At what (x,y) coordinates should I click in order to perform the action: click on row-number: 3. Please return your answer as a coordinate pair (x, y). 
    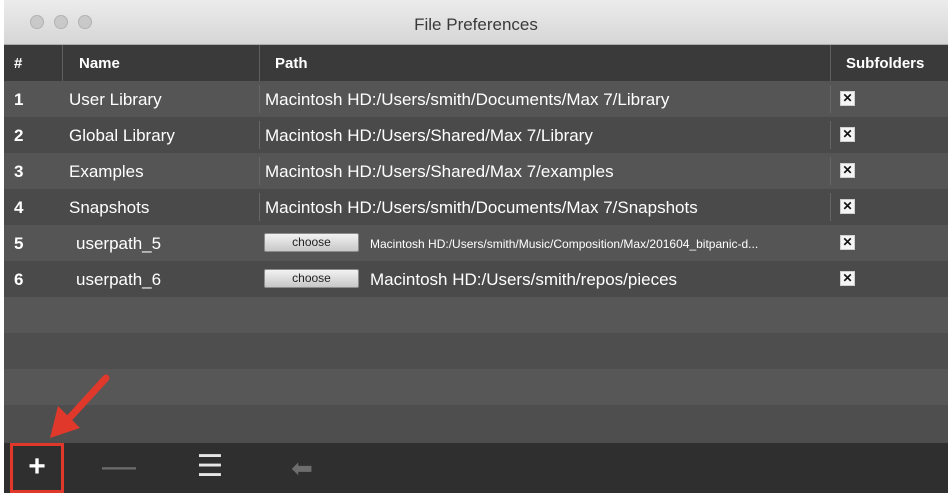
    Looking at the image, I should click on (19, 171).